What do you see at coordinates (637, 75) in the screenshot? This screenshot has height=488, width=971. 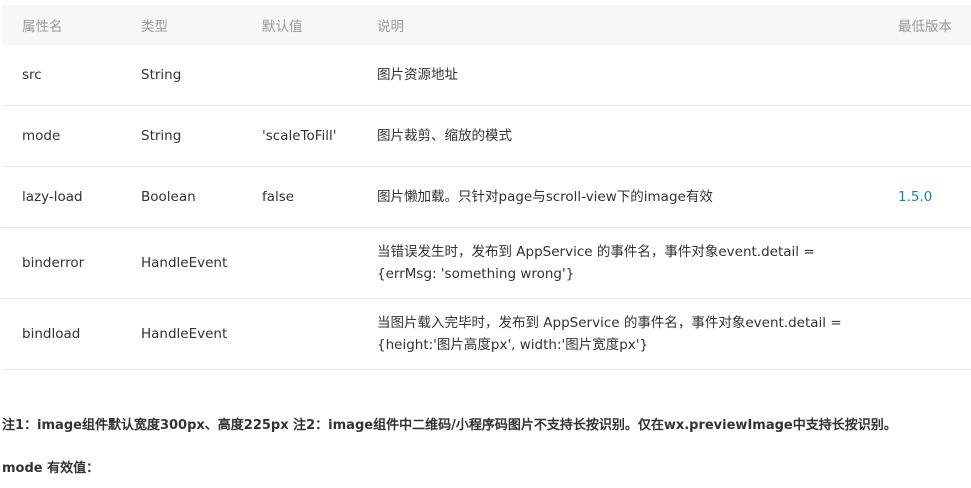 I see `cell-description: 图片资源地址` at bounding box center [637, 75].